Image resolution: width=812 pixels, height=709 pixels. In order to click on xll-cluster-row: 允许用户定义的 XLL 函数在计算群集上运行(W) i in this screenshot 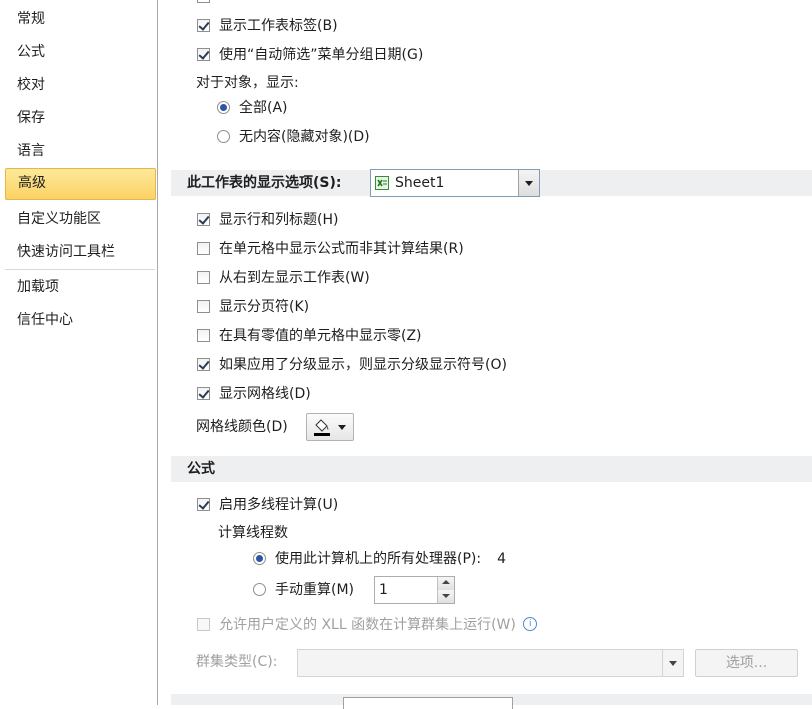, I will do `click(367, 625)`.